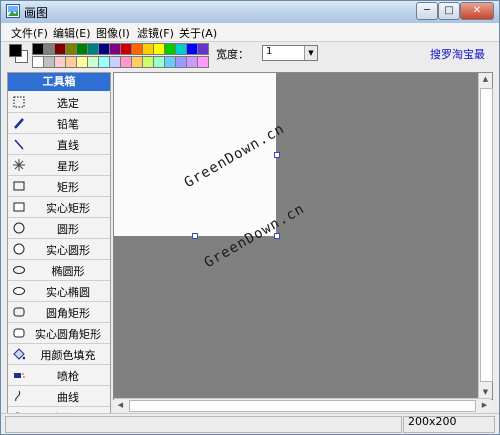 The height and width of the screenshot is (435, 500). Describe the element at coordinates (457, 54) in the screenshot. I see `ad-link: 搜罗淘宝最` at that location.